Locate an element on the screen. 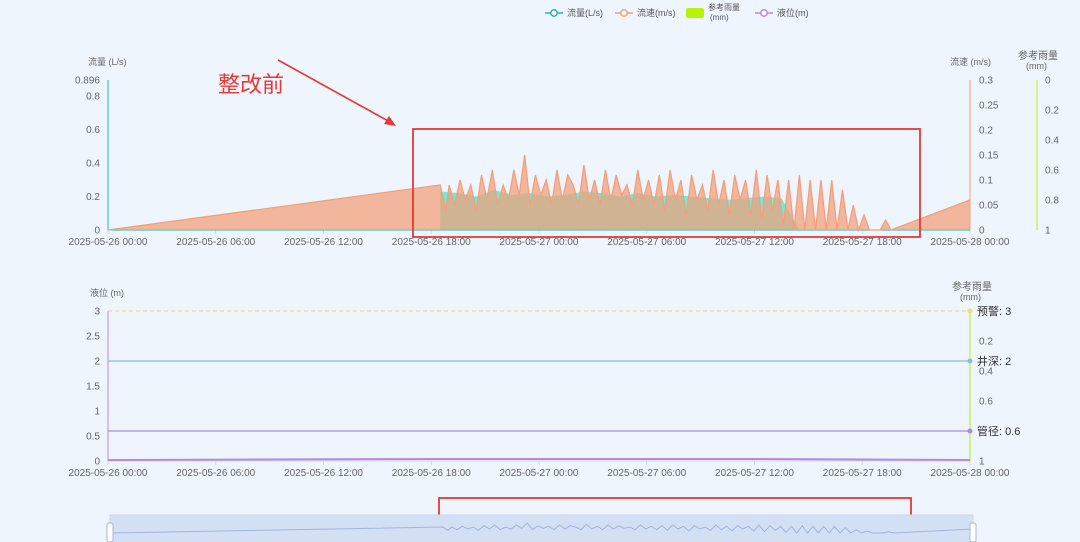  level-line is located at coordinates (539, 459).